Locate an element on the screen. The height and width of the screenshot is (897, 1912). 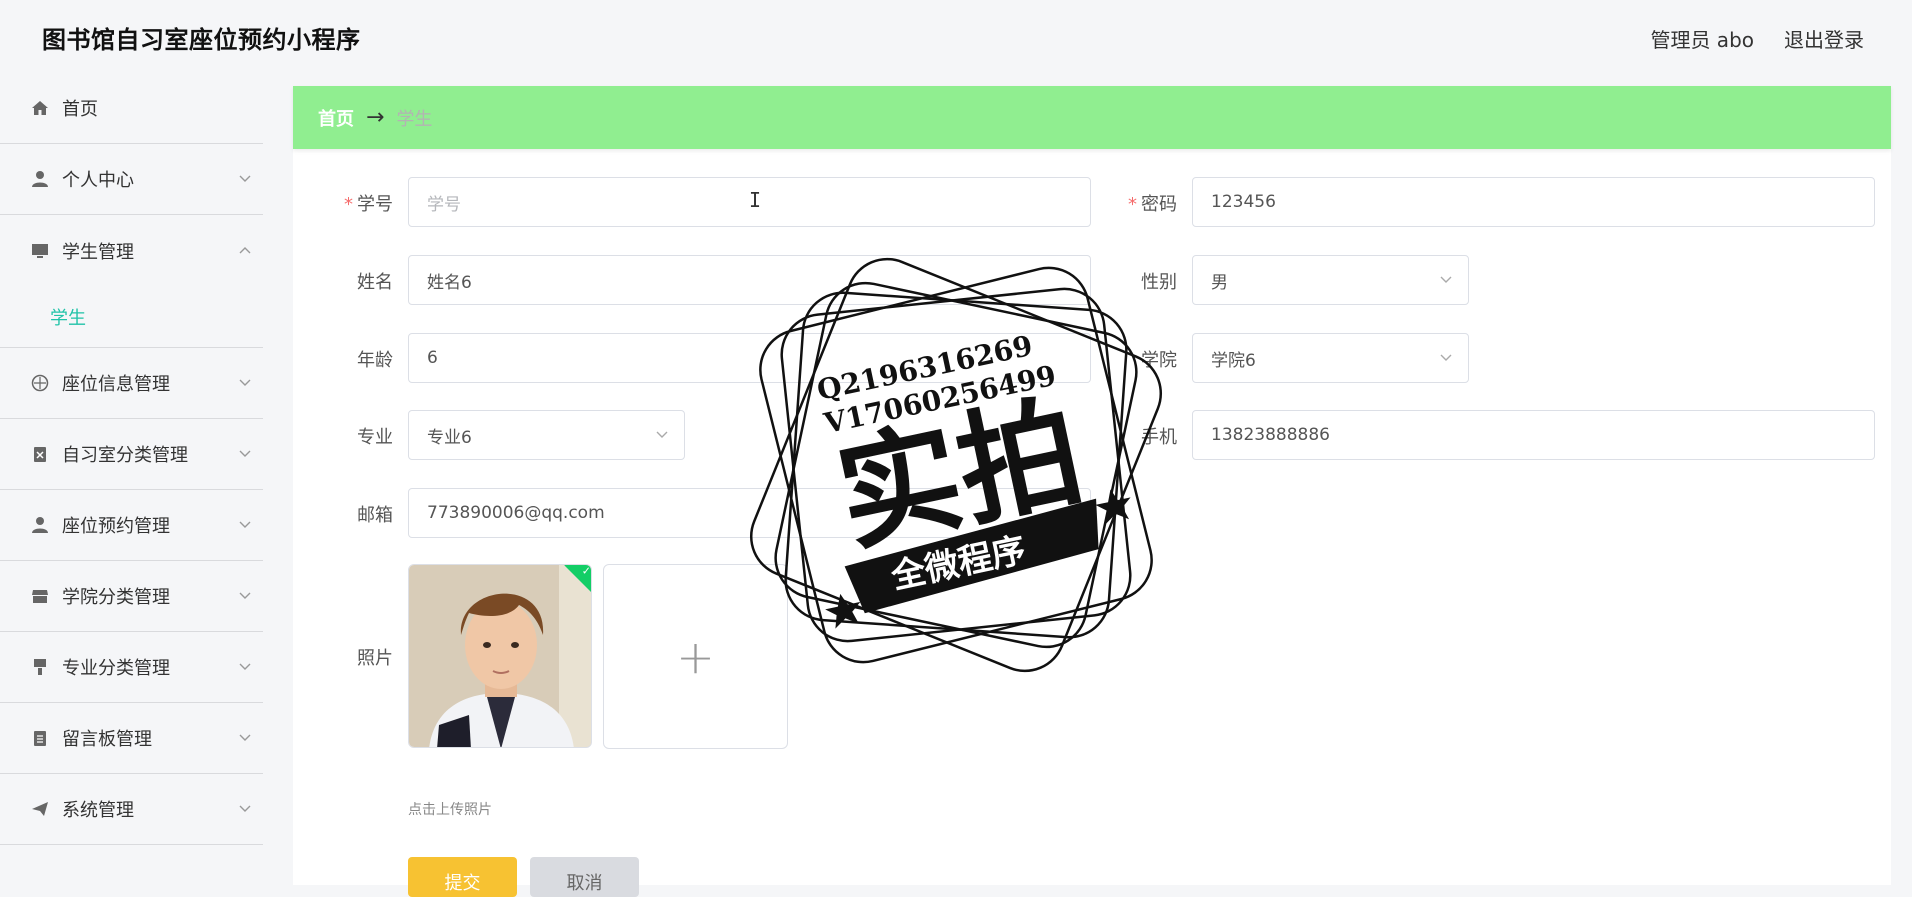
monitor-icon is located at coordinates (40, 251).